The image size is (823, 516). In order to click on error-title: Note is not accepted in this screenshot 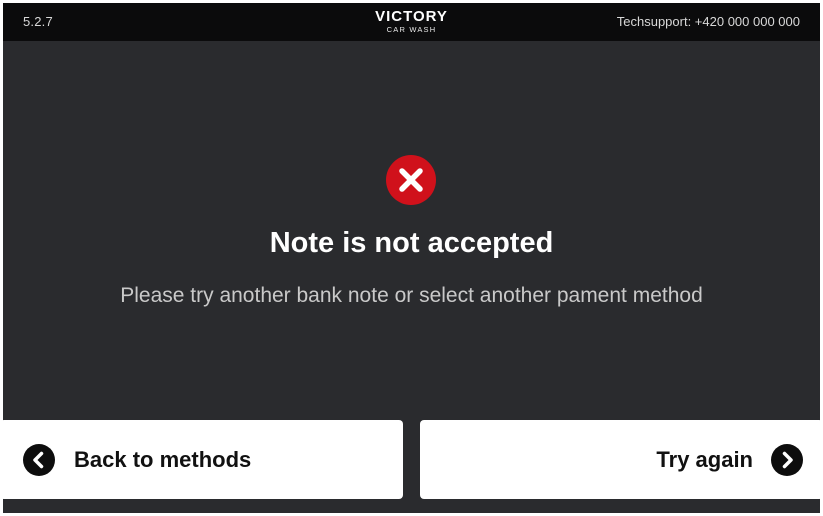, I will do `click(411, 243)`.